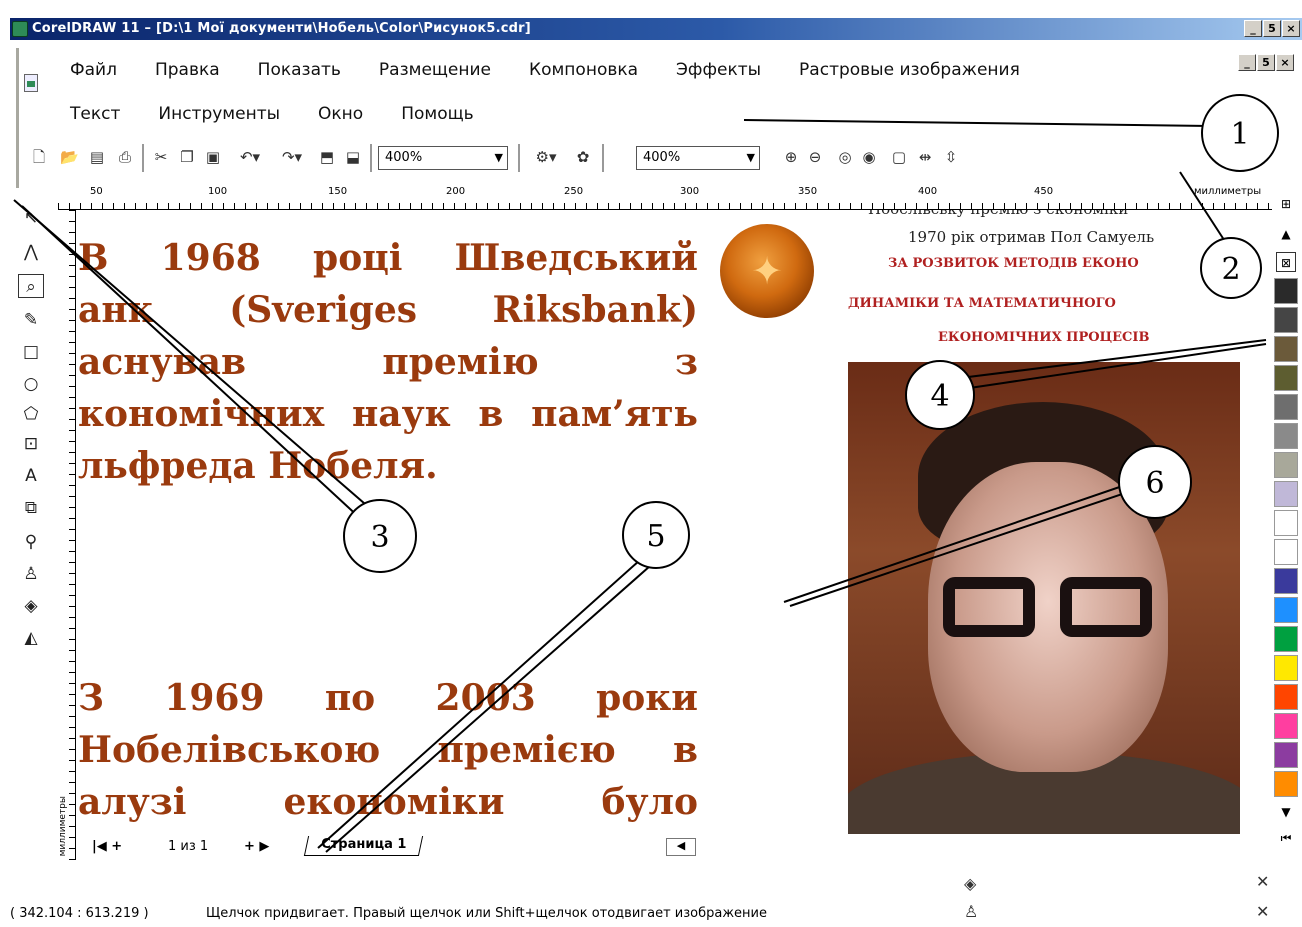  What do you see at coordinates (437, 114) in the screenshot?
I see `menu-help: Помощь` at bounding box center [437, 114].